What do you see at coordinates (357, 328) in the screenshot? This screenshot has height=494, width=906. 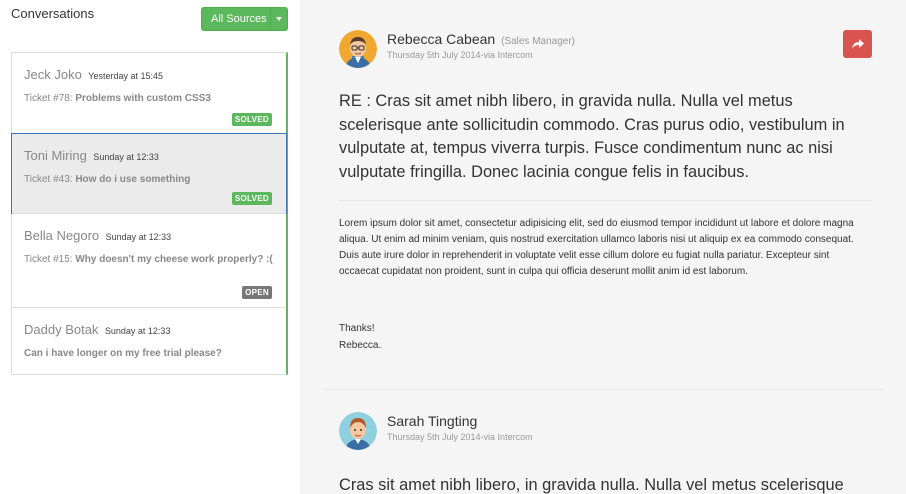 I see `signoff-thanks: Thanks!` at bounding box center [357, 328].